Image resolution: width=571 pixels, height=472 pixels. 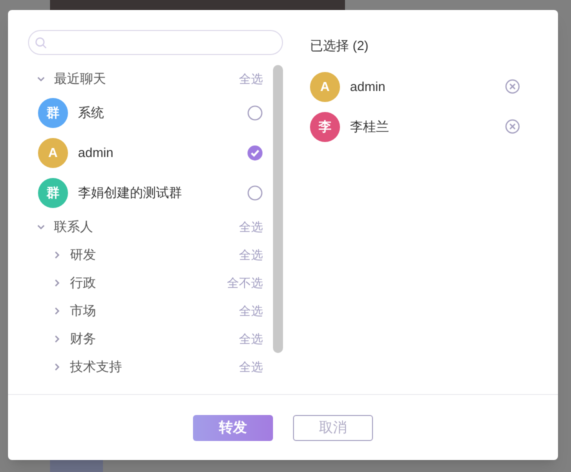 What do you see at coordinates (150, 367) in the screenshot?
I see `department-name: 技术支持` at bounding box center [150, 367].